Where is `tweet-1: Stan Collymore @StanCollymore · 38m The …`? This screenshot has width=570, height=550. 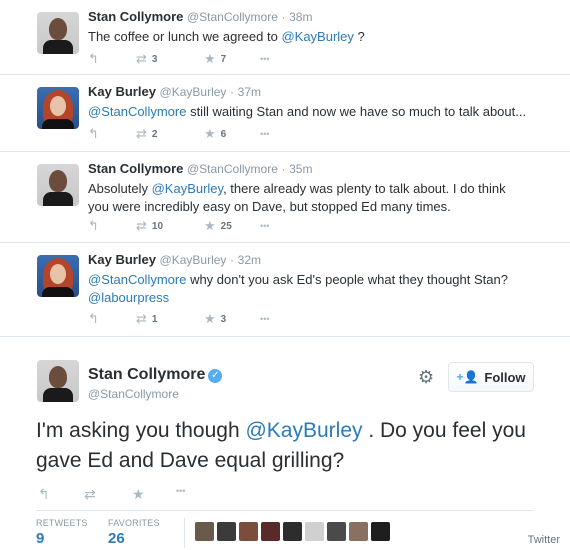 tweet-1: Stan Collymore @StanCollymore · 38m The … is located at coordinates (285, 37).